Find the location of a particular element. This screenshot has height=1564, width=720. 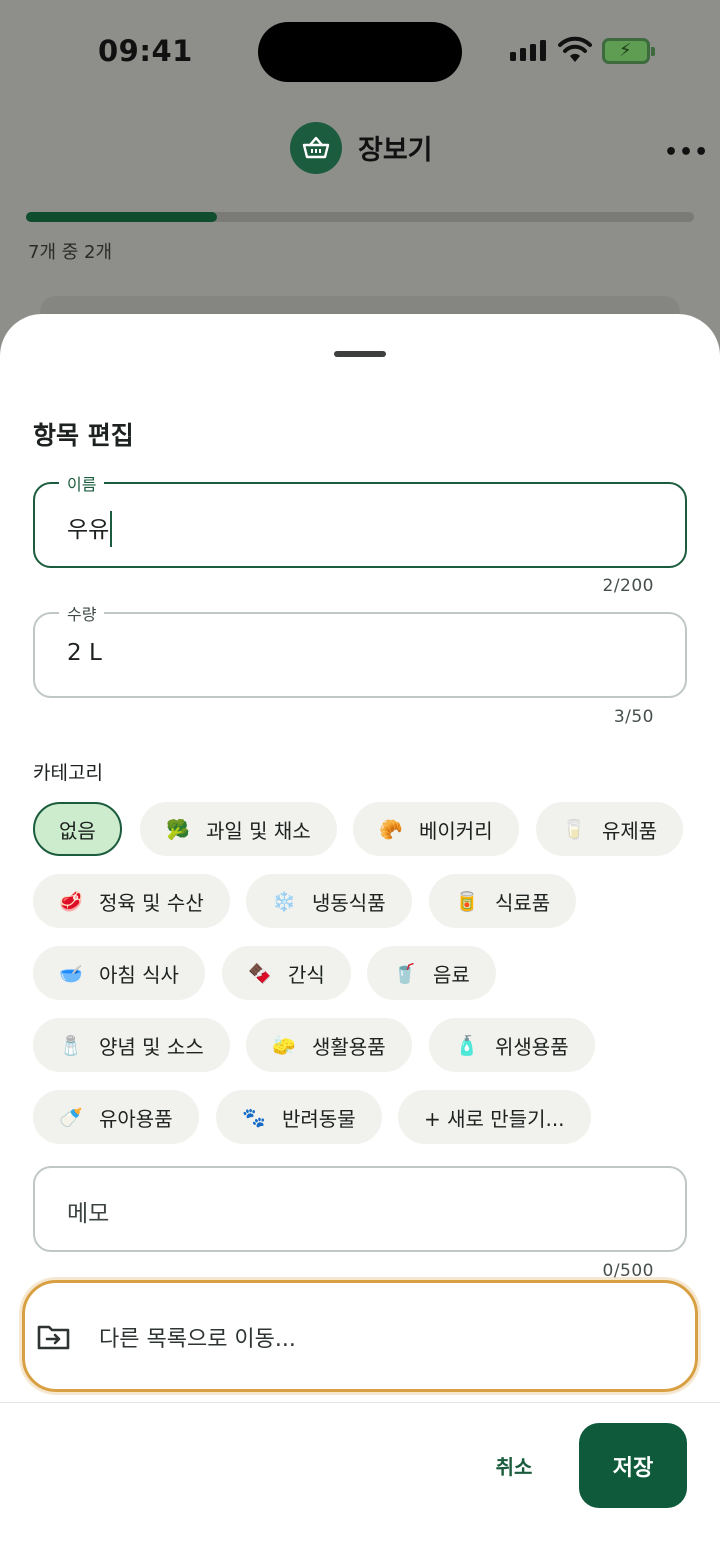

cellular-signal-icon is located at coordinates (528, 50).